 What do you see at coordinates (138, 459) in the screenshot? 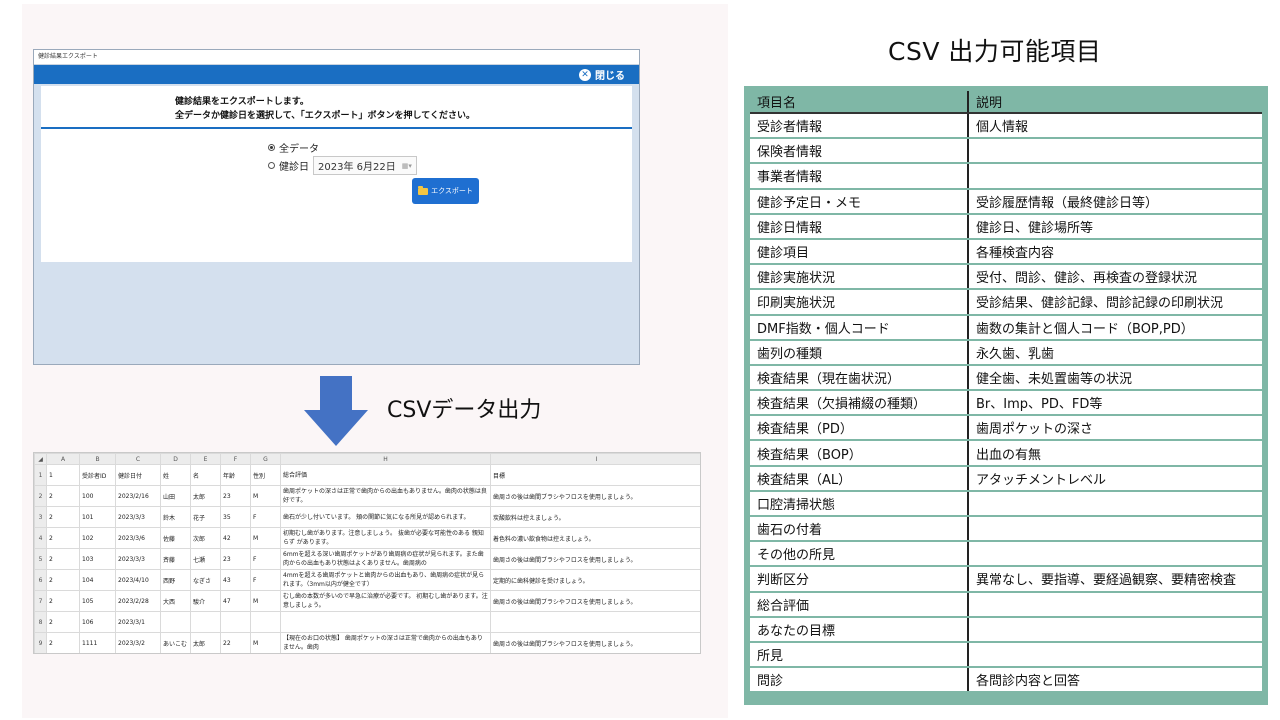
I see `column-header: C` at bounding box center [138, 459].